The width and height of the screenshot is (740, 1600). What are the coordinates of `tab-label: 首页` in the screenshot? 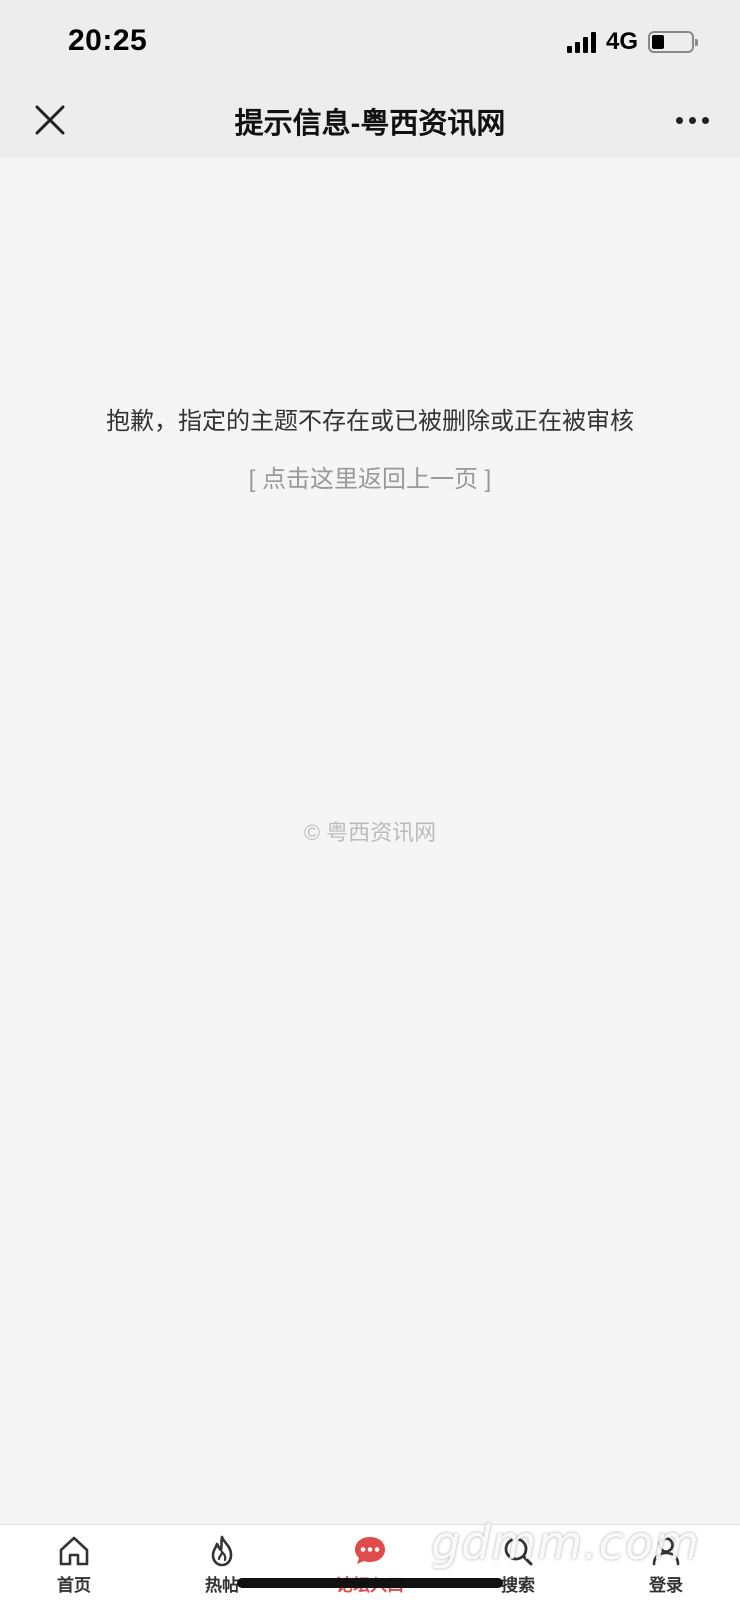 It's located at (74, 1585).